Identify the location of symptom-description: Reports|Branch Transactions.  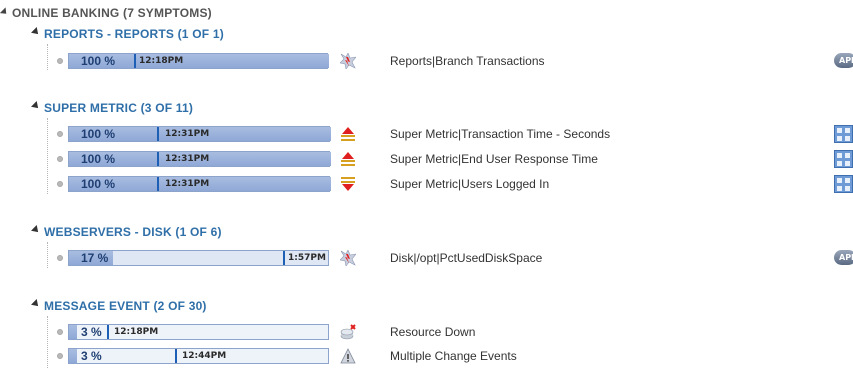
(467, 61).